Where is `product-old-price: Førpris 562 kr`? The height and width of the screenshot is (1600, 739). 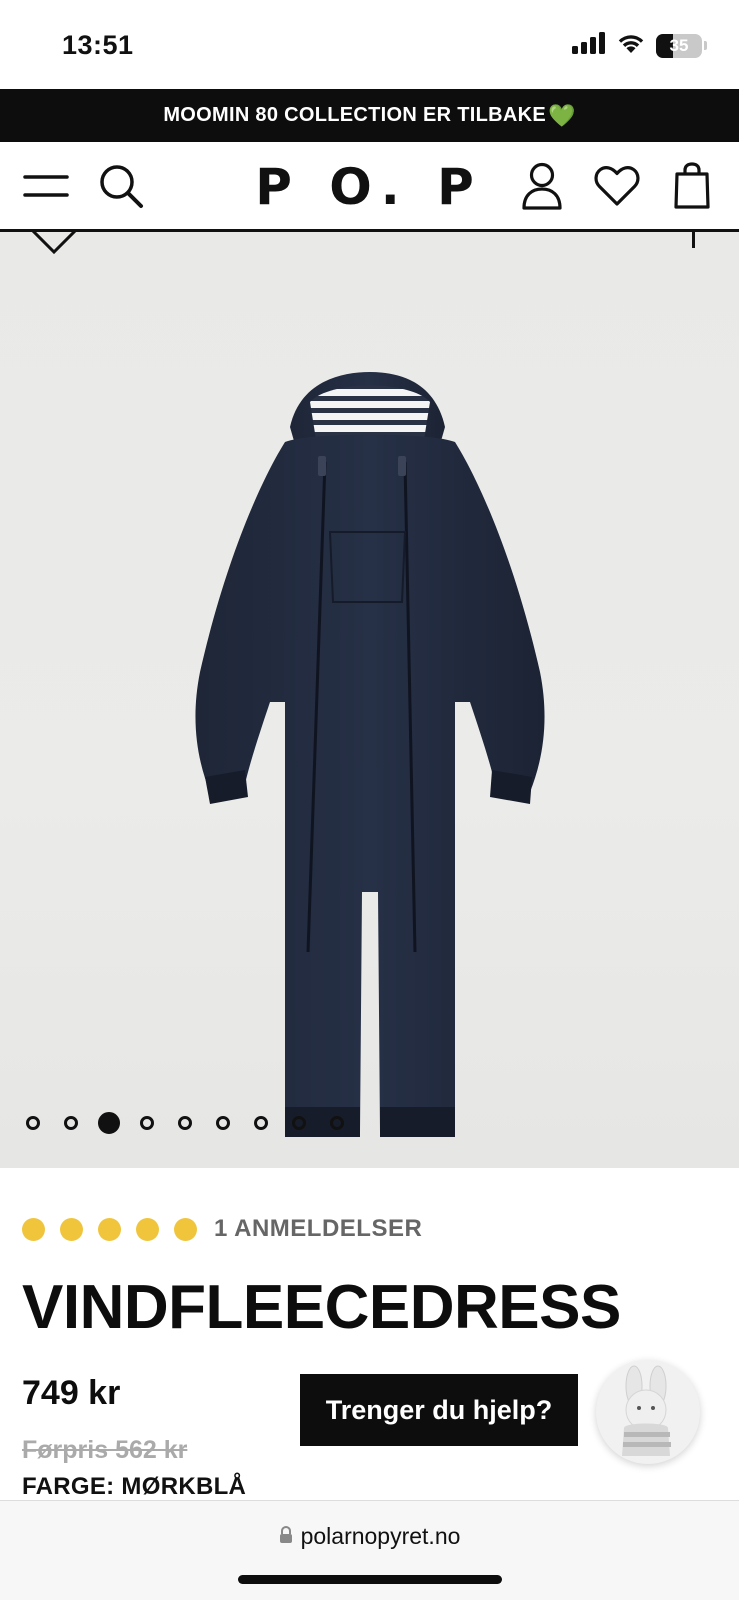
product-old-price: Førpris 562 kr is located at coordinates (105, 1450).